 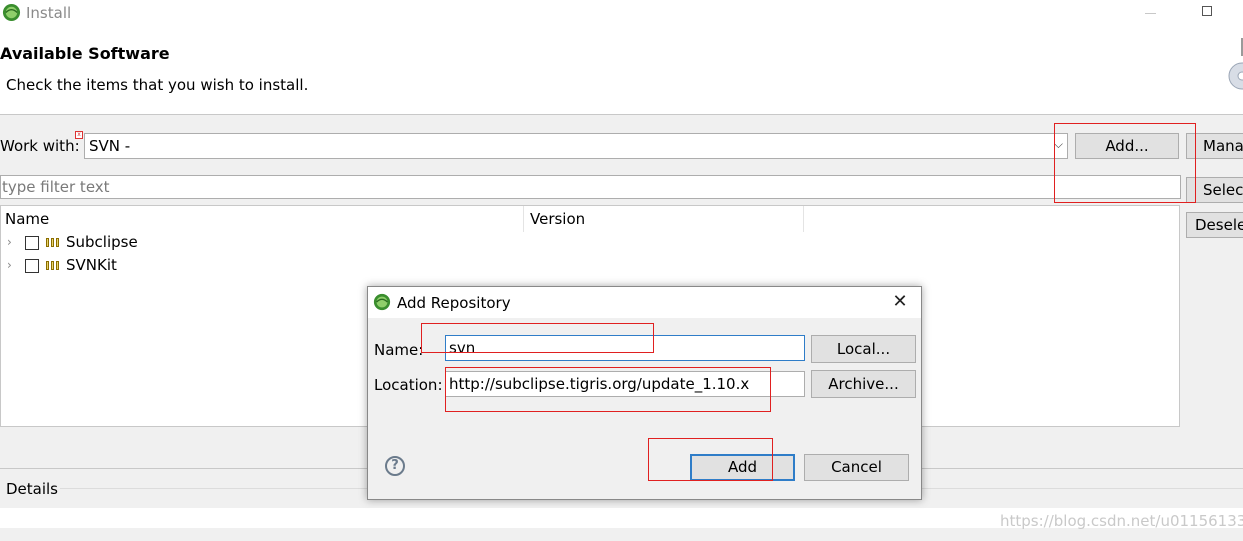 What do you see at coordinates (1207, 13) in the screenshot?
I see `maximize-button` at bounding box center [1207, 13].